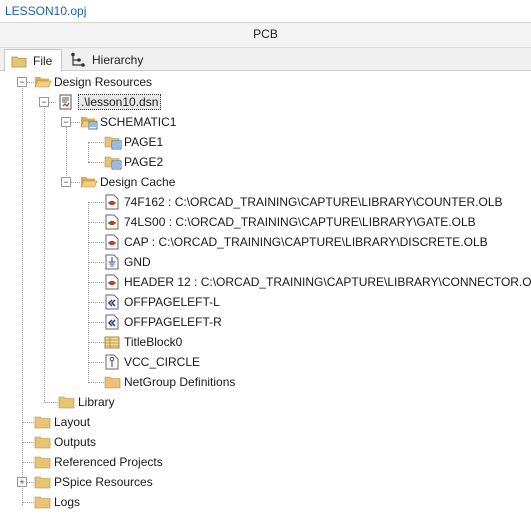  I want to click on tab-file-label: File, so click(43, 60).